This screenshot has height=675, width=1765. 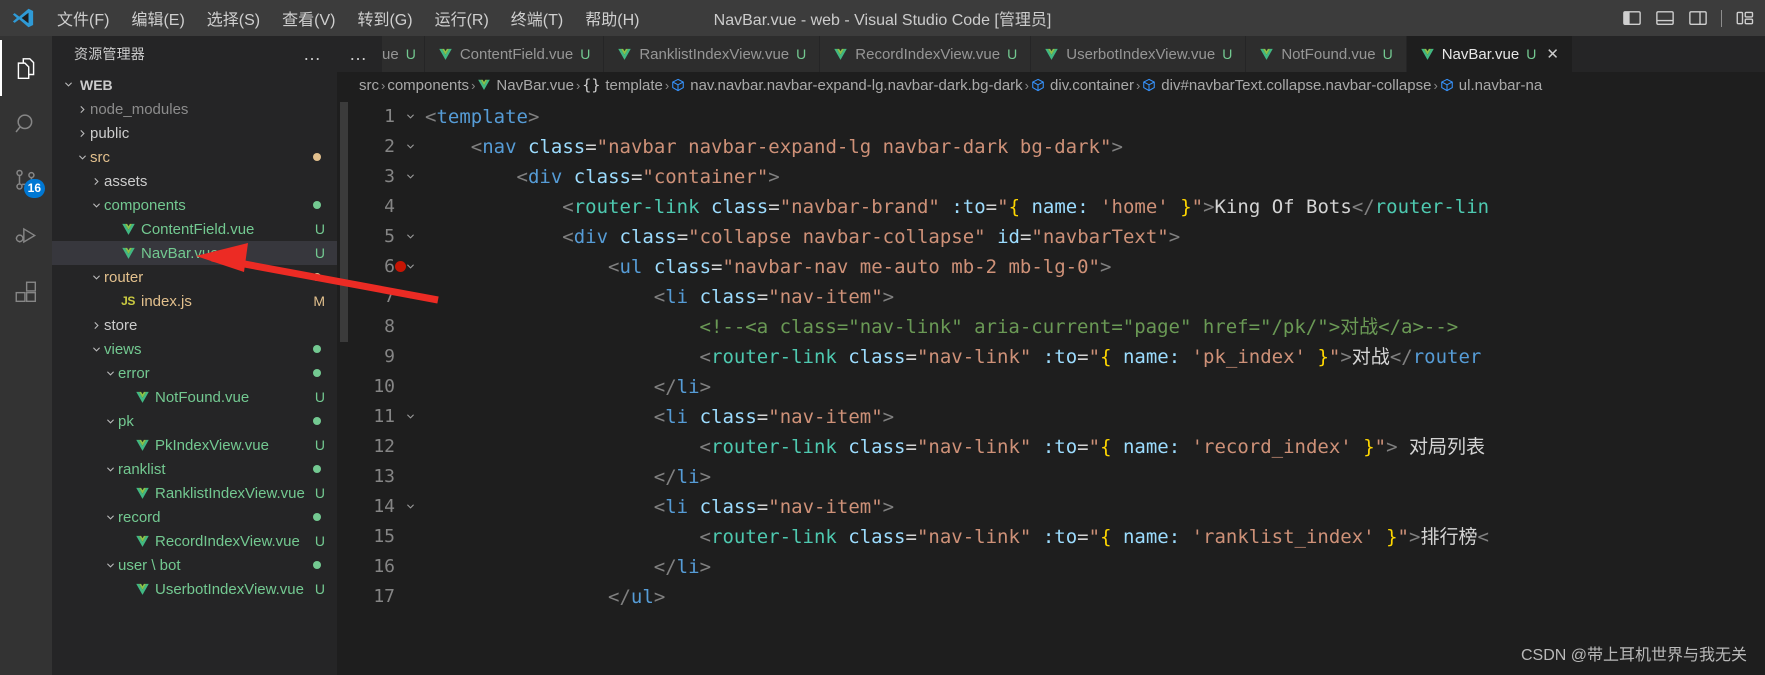 What do you see at coordinates (194, 565) in the screenshot?
I see `tree-item-user-bot: user \ bot` at bounding box center [194, 565].